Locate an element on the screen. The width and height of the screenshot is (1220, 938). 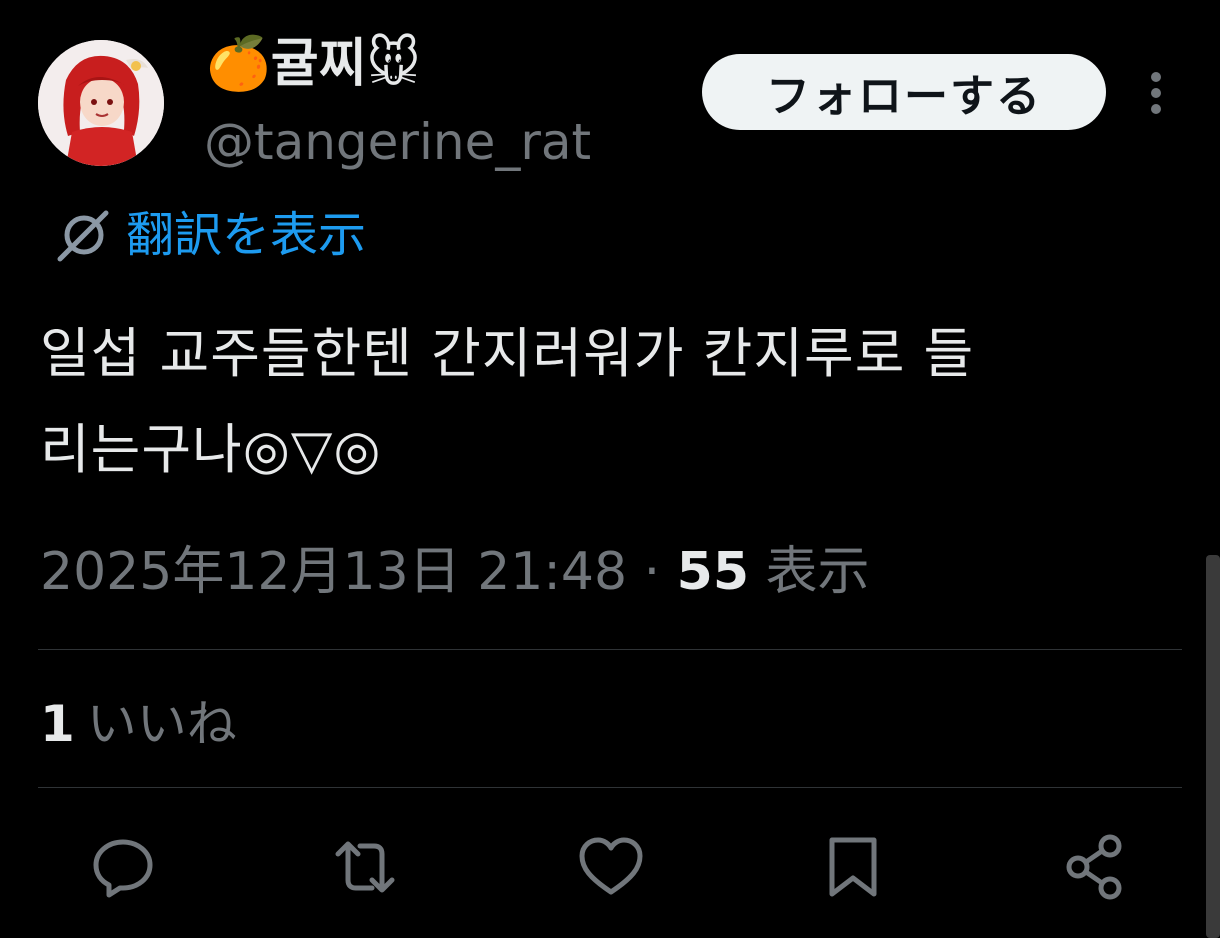
avatar is located at coordinates (101, 103).